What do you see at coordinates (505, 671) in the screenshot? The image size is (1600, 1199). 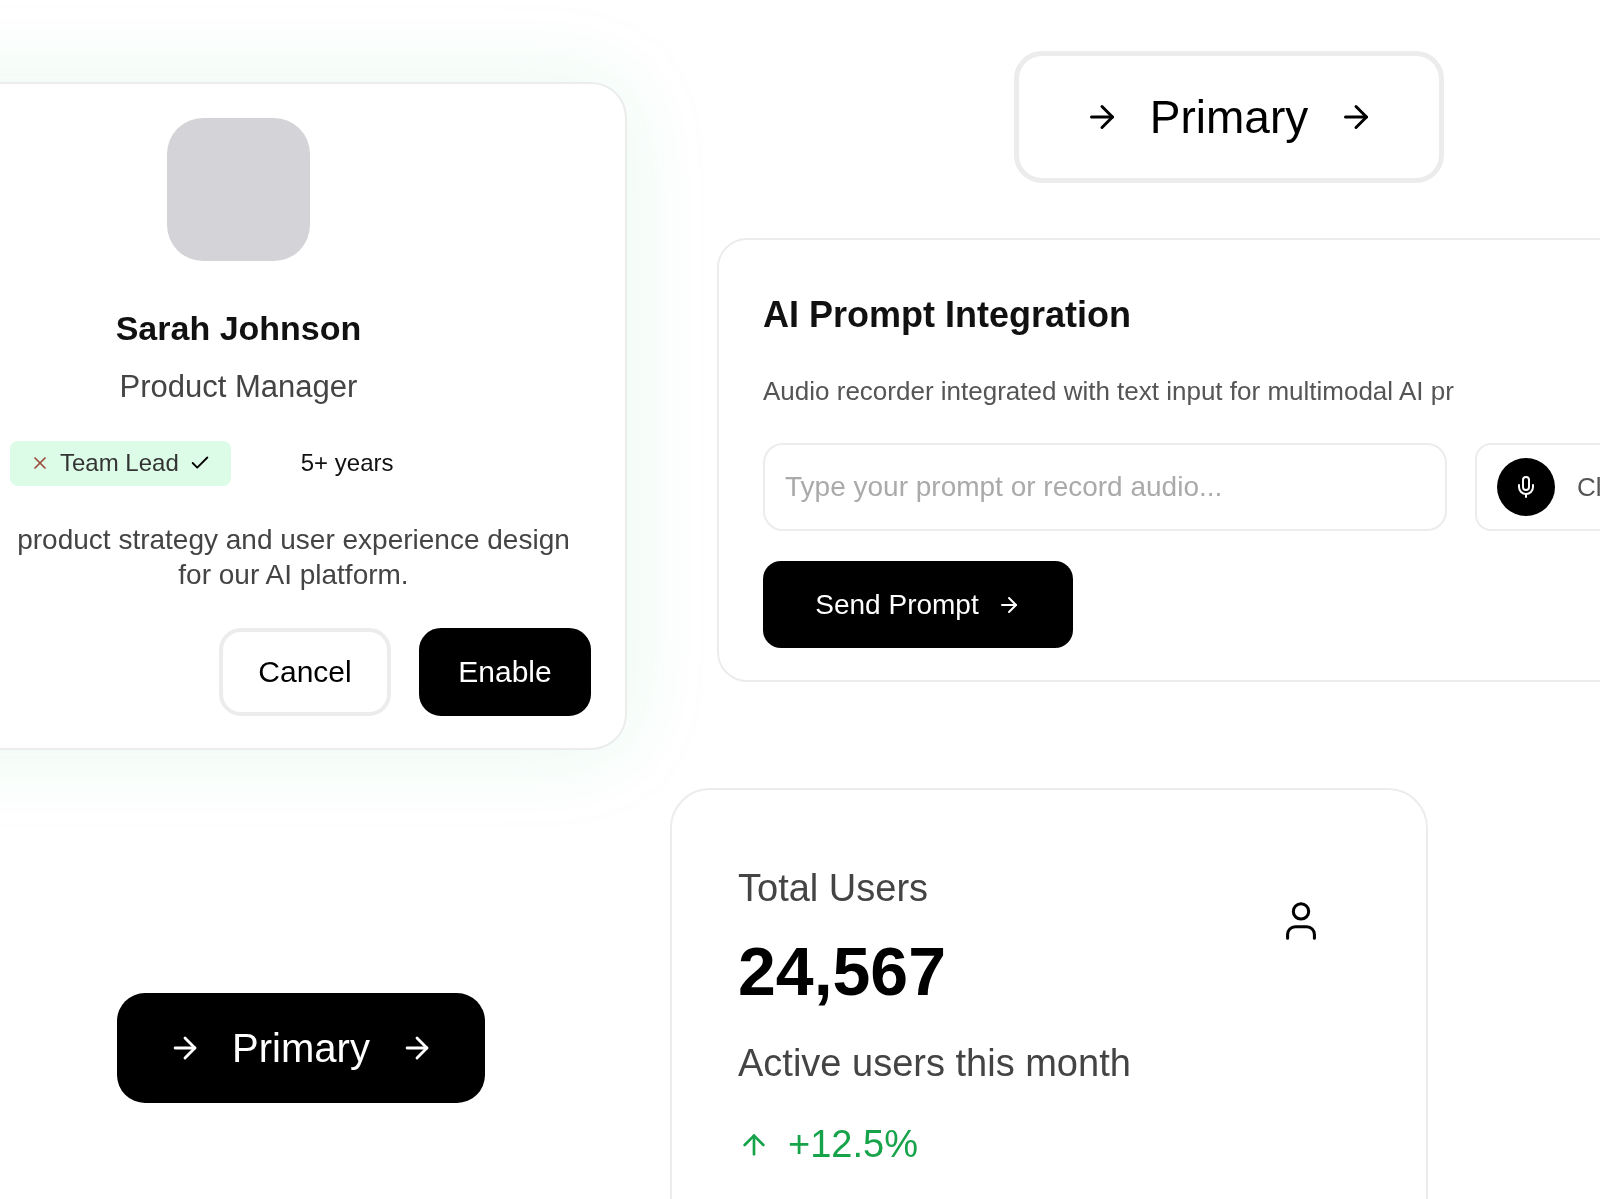 I see `enable-button: Enable` at bounding box center [505, 671].